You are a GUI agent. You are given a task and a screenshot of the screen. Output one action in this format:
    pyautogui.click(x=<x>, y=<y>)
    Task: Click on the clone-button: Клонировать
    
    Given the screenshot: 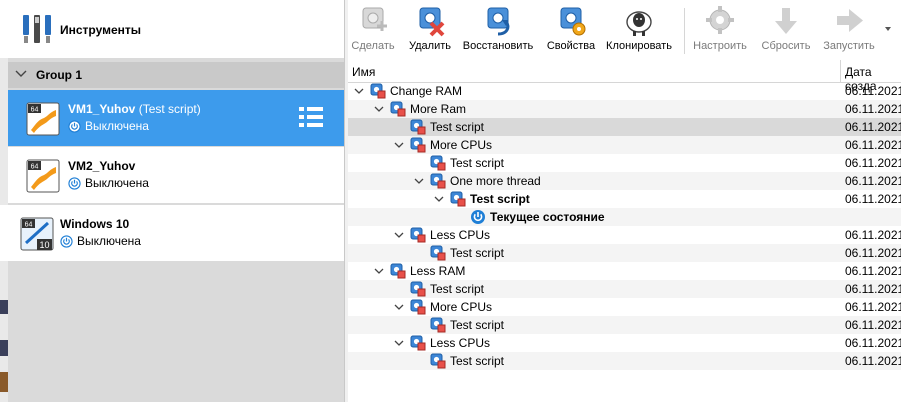 What is the action you would take?
    pyautogui.click(x=639, y=28)
    